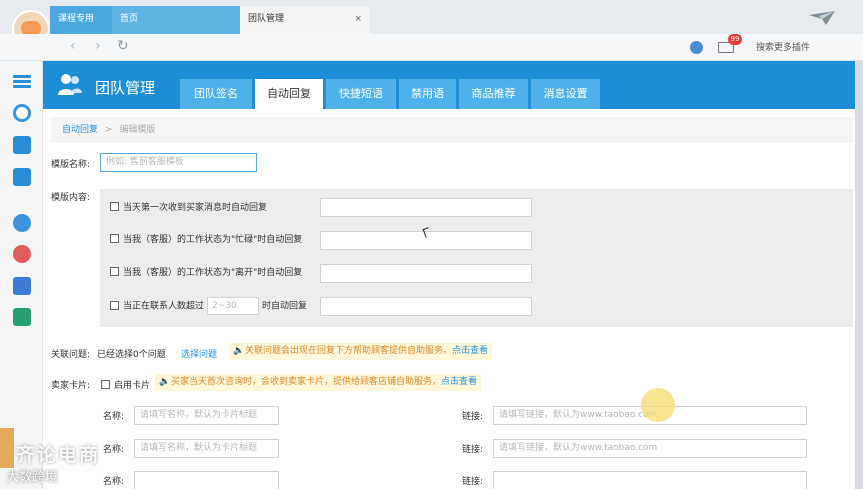 The height and width of the screenshot is (489, 863). I want to click on related-questions-notice: 🔈 关联问题会出现在回复下方帮助顾客提供自助服务。点击查看, so click(361, 351).